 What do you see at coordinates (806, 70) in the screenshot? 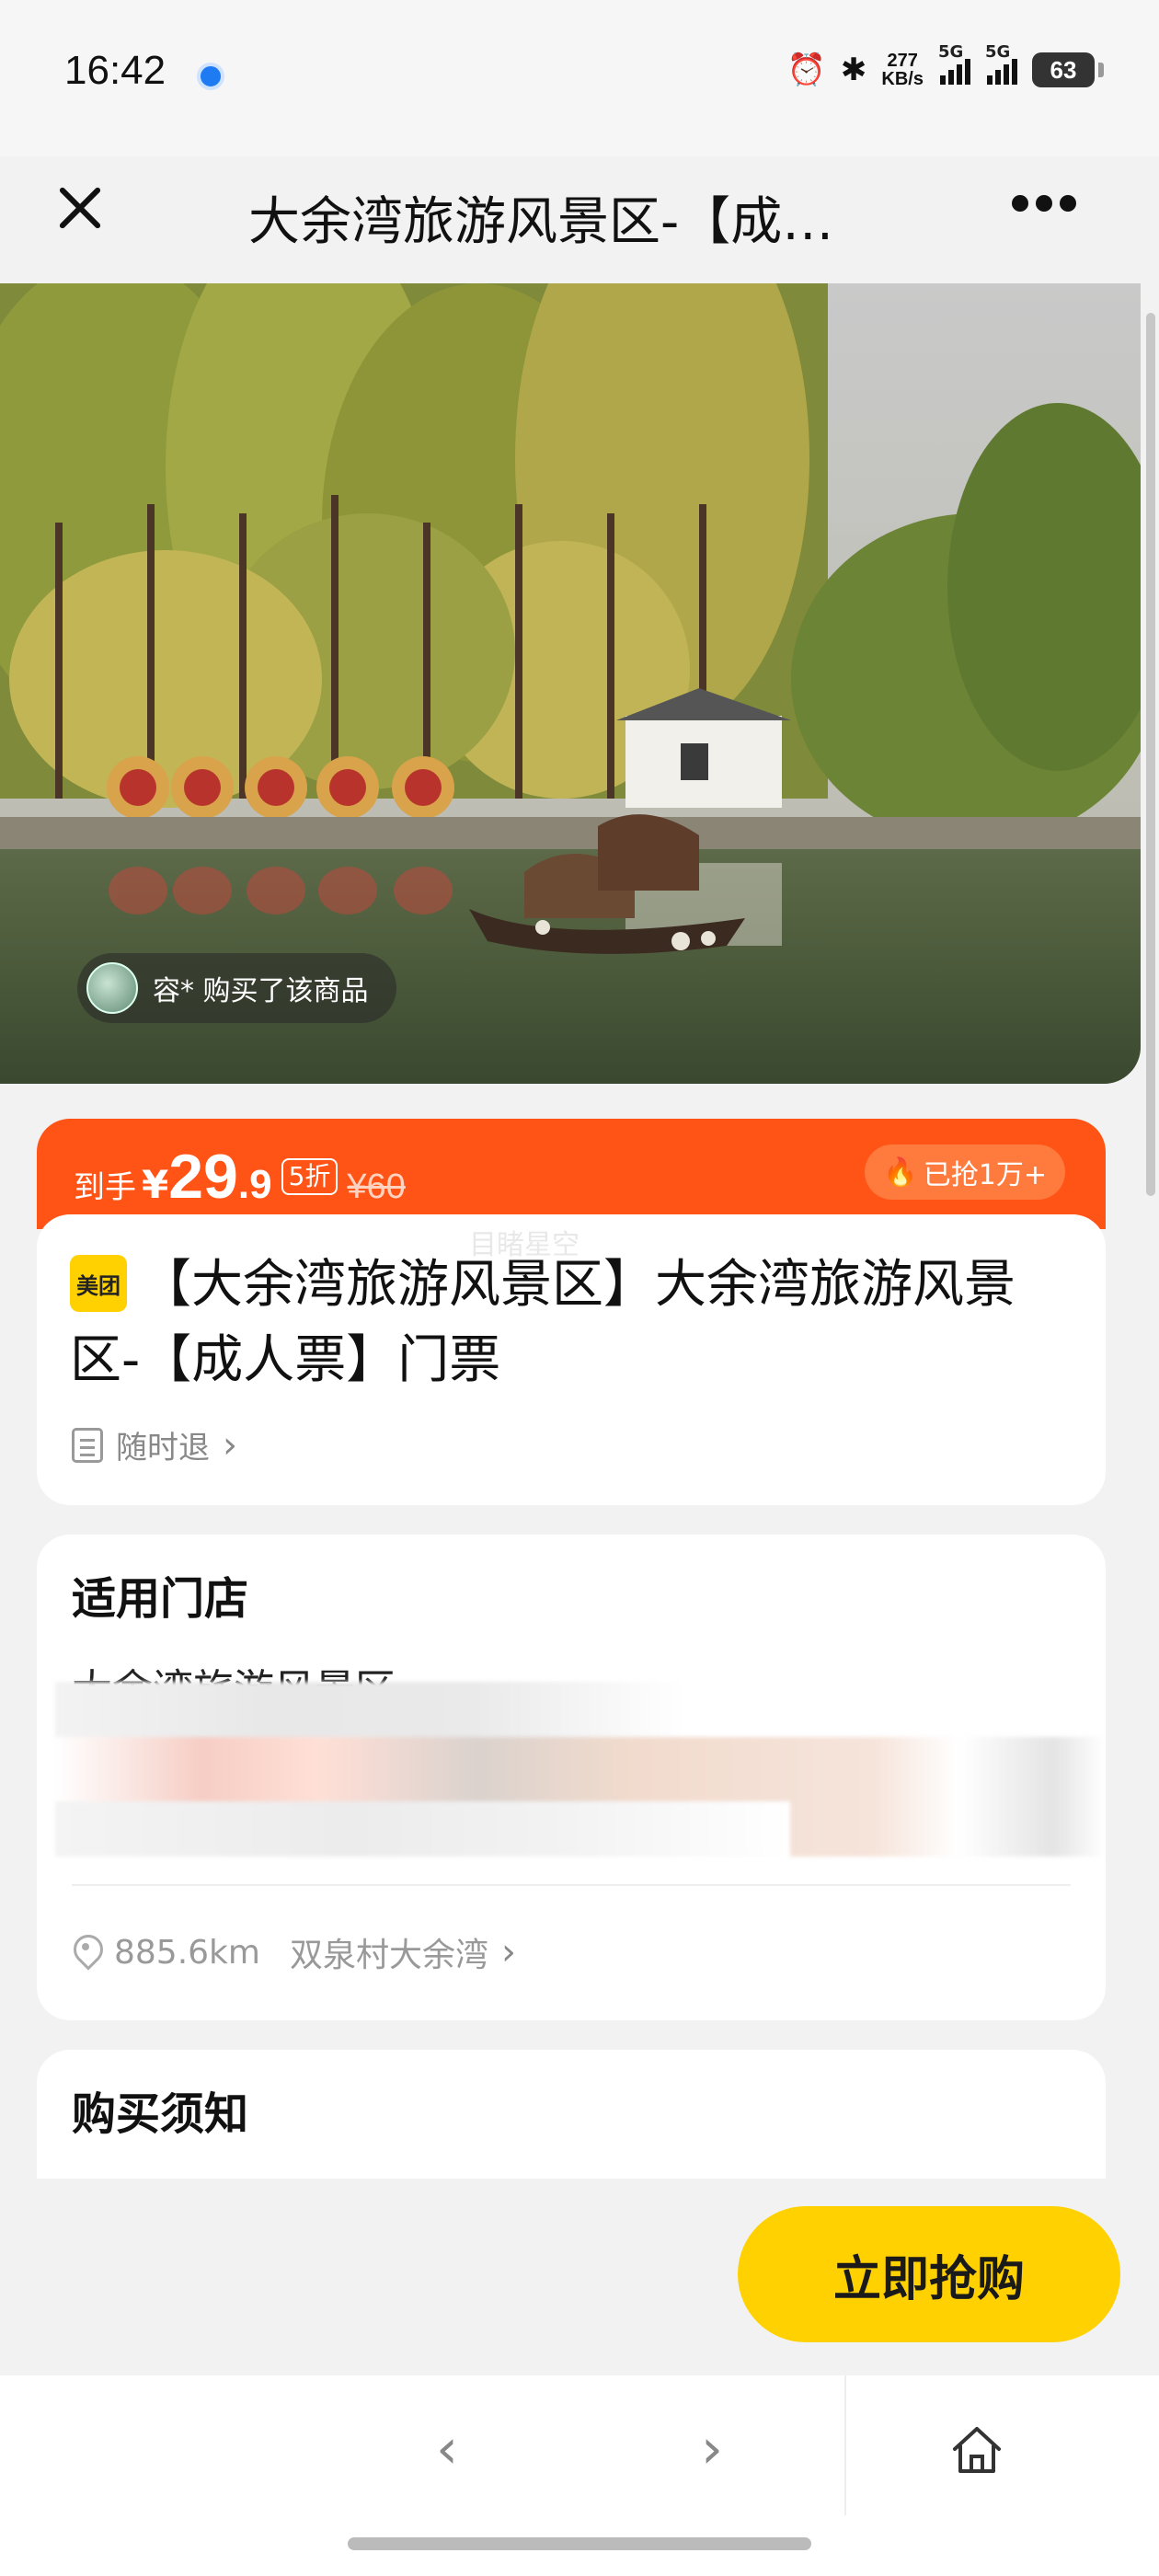
I see `alarm-icon: ⏰` at bounding box center [806, 70].